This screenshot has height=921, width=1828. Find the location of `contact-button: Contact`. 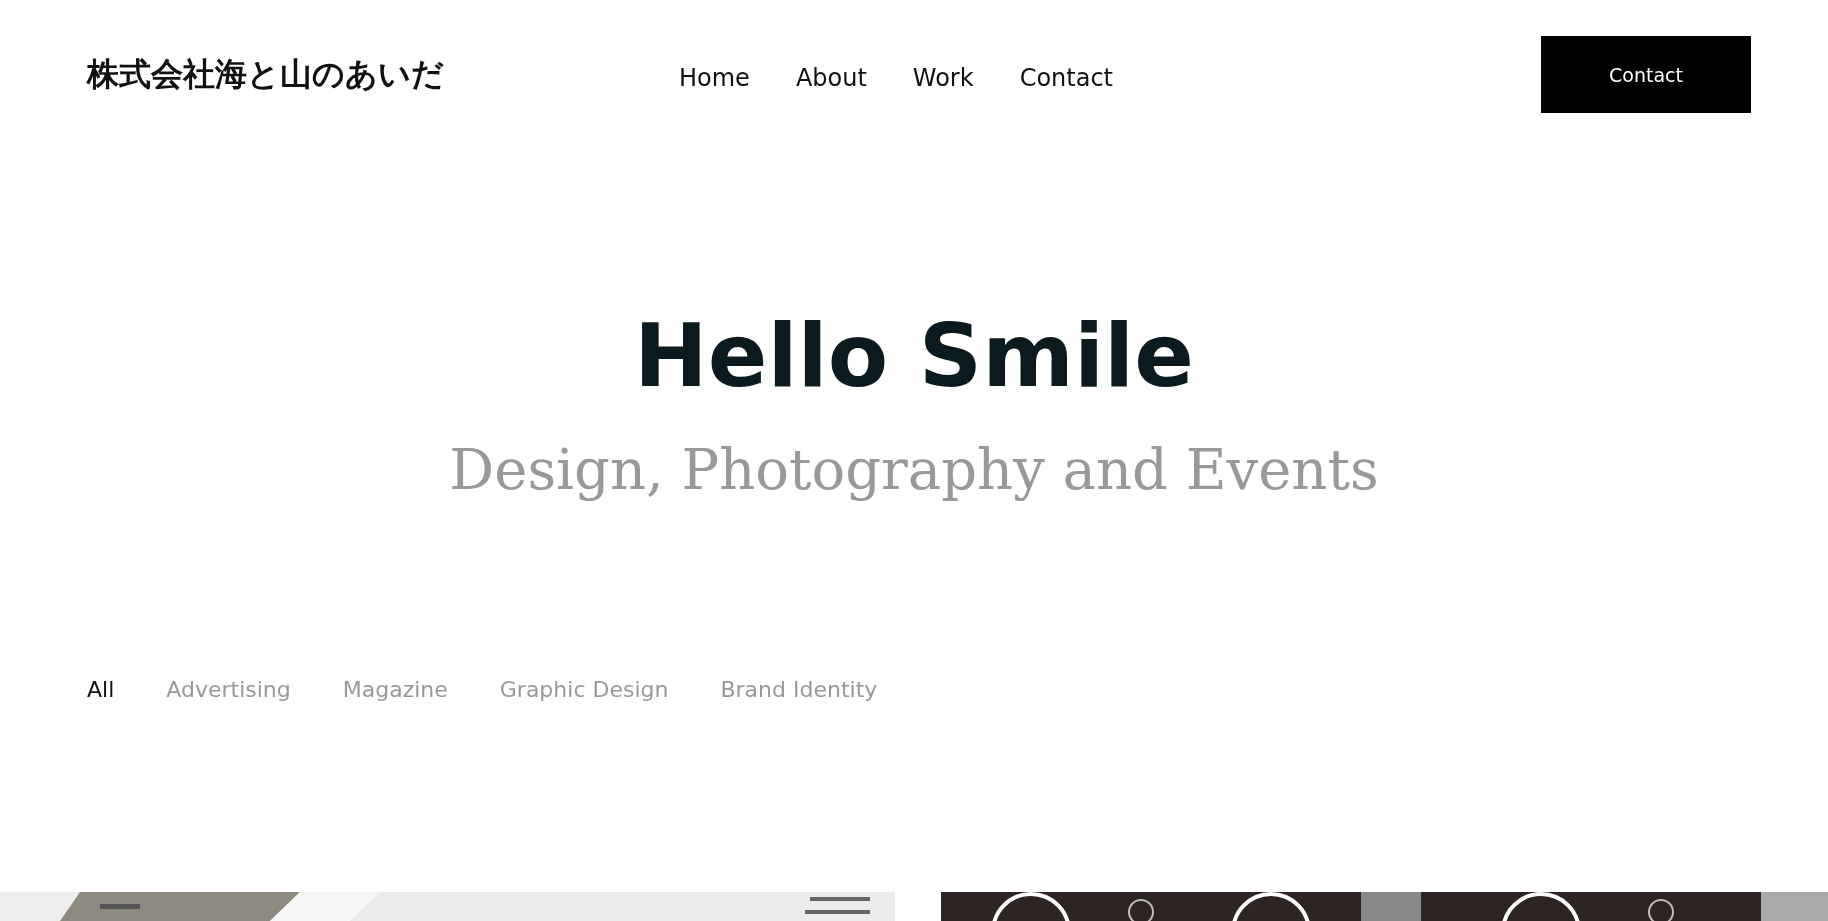

contact-button: Contact is located at coordinates (1646, 74).